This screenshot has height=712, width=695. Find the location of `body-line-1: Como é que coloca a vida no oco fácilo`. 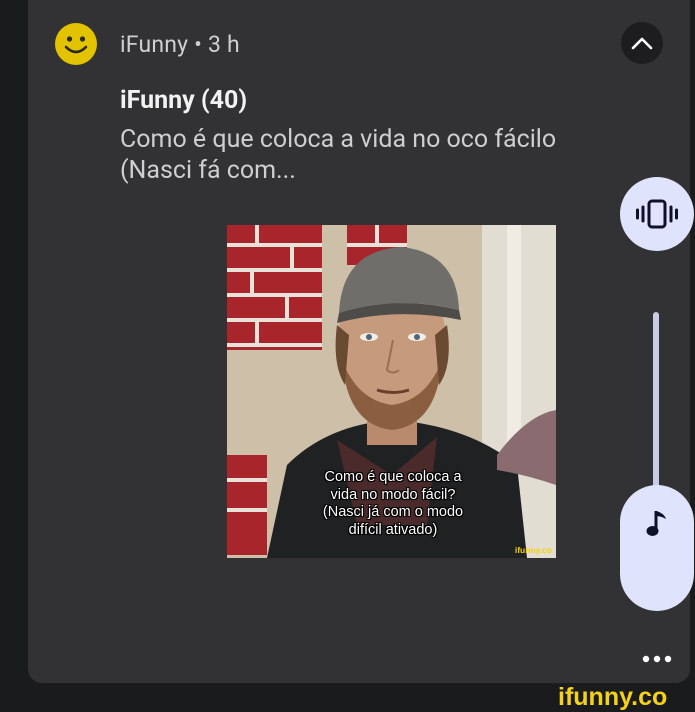

body-line-1: Como é que coloca a vida no oco fácilo is located at coordinates (338, 139).